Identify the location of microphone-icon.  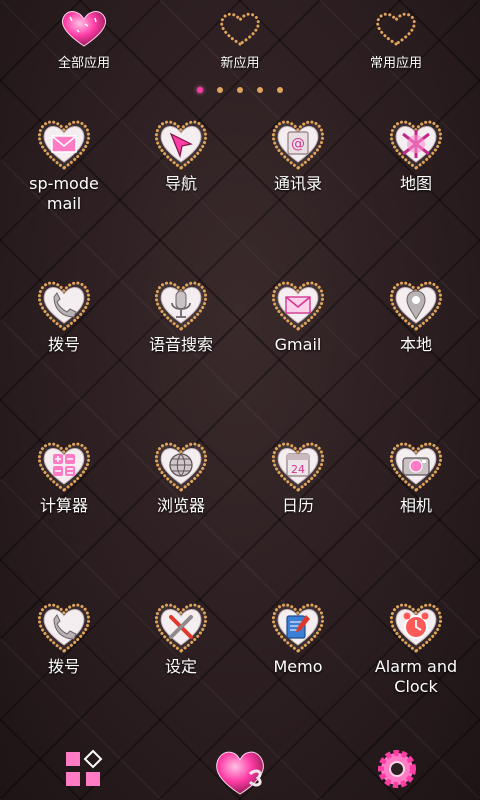
(181, 303).